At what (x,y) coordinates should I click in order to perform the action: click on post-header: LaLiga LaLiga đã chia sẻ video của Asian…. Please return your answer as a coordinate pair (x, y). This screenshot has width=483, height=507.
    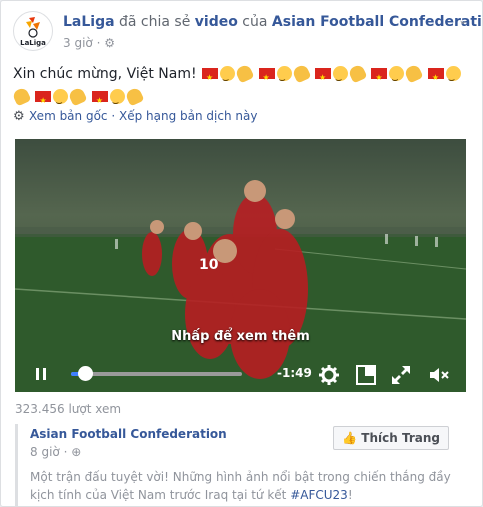
    Looking at the image, I should click on (247, 33).